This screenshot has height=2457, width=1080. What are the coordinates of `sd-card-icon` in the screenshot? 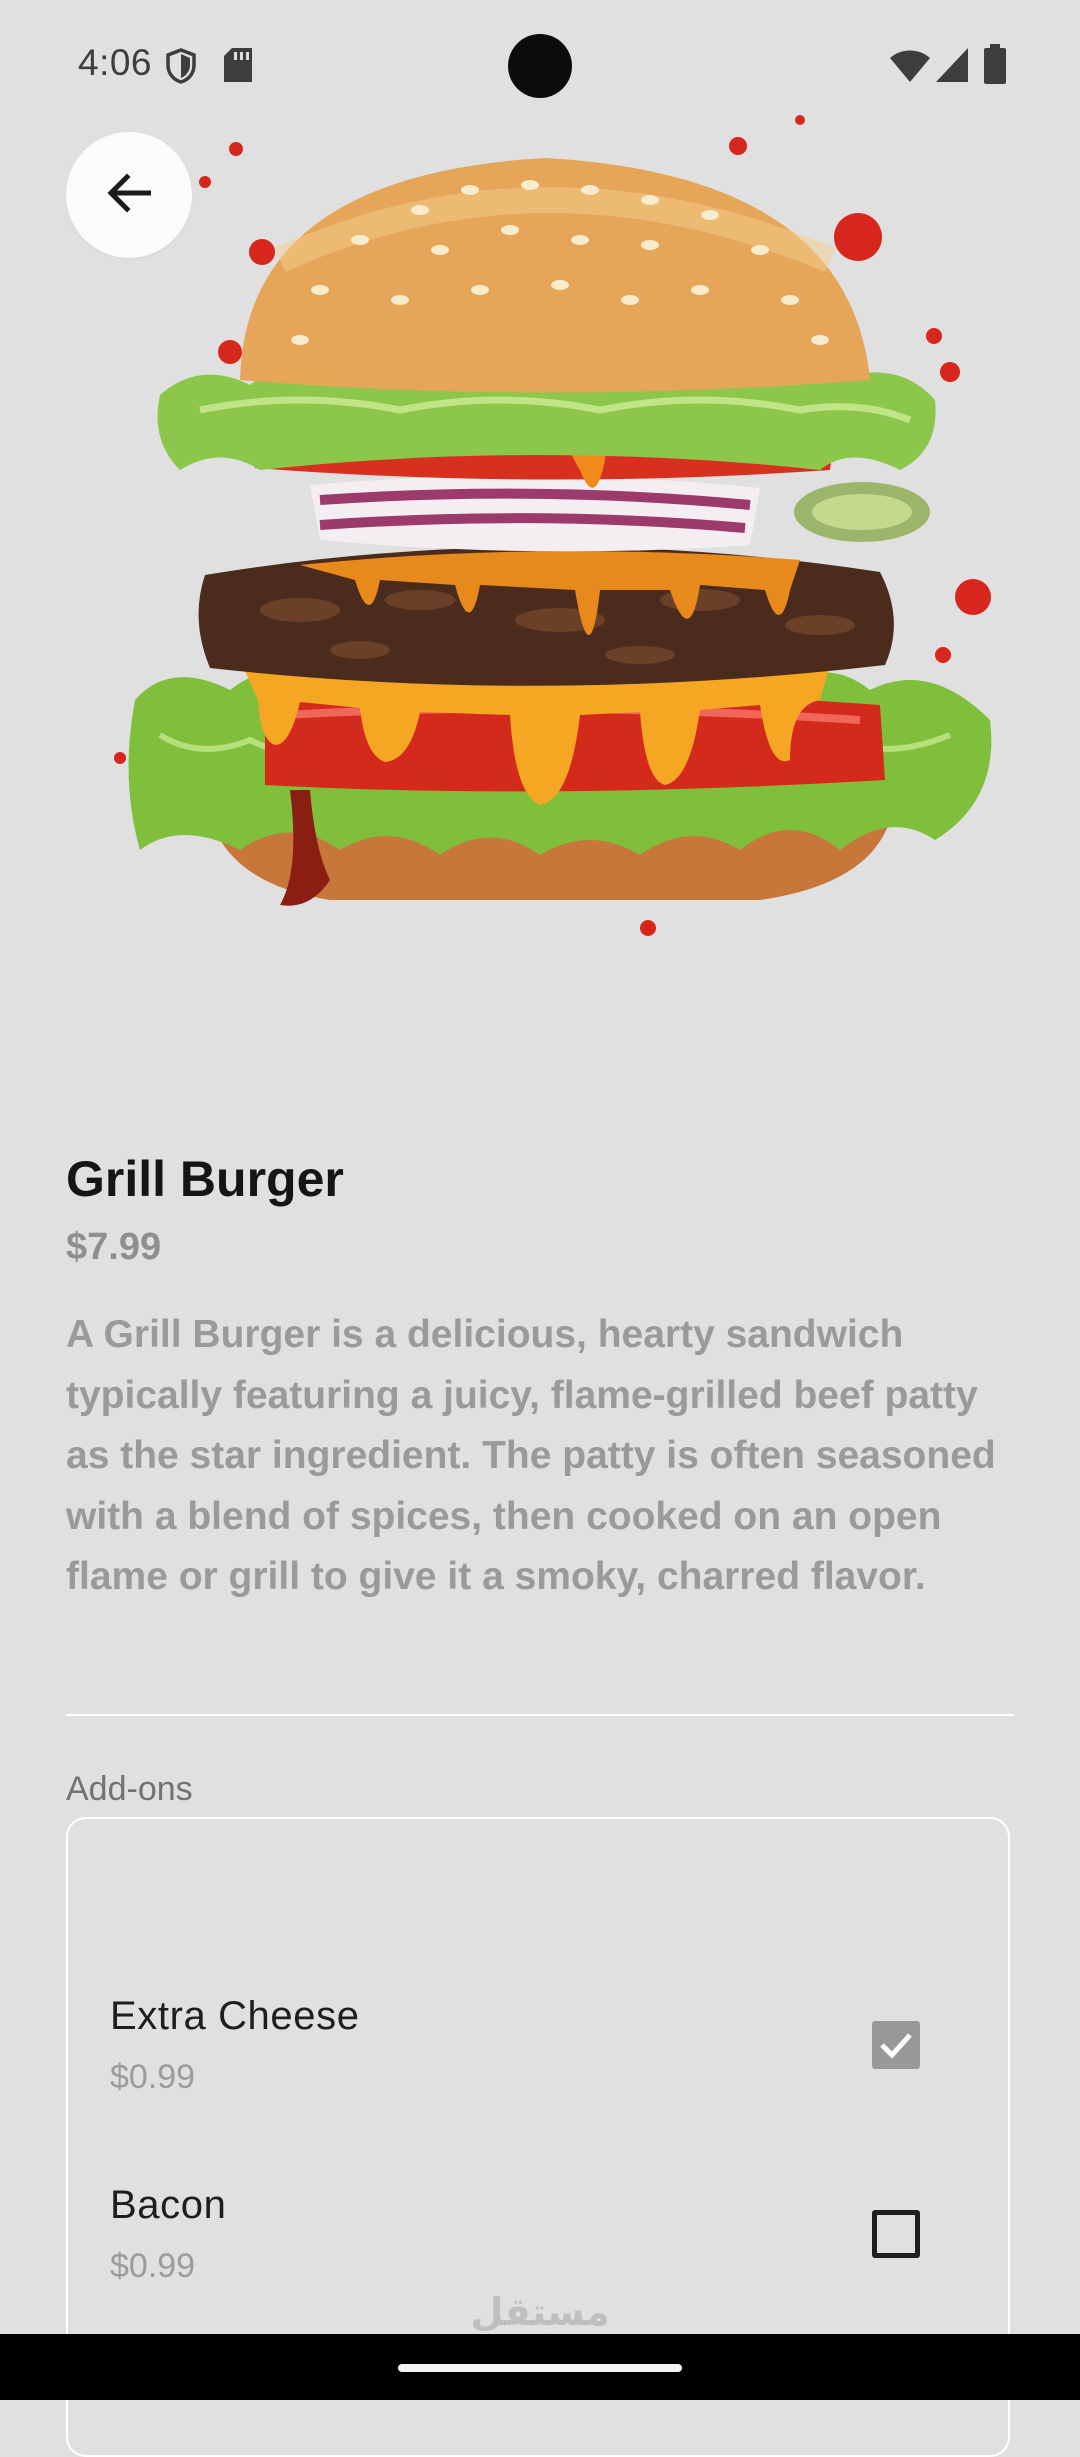 It's located at (238, 67).